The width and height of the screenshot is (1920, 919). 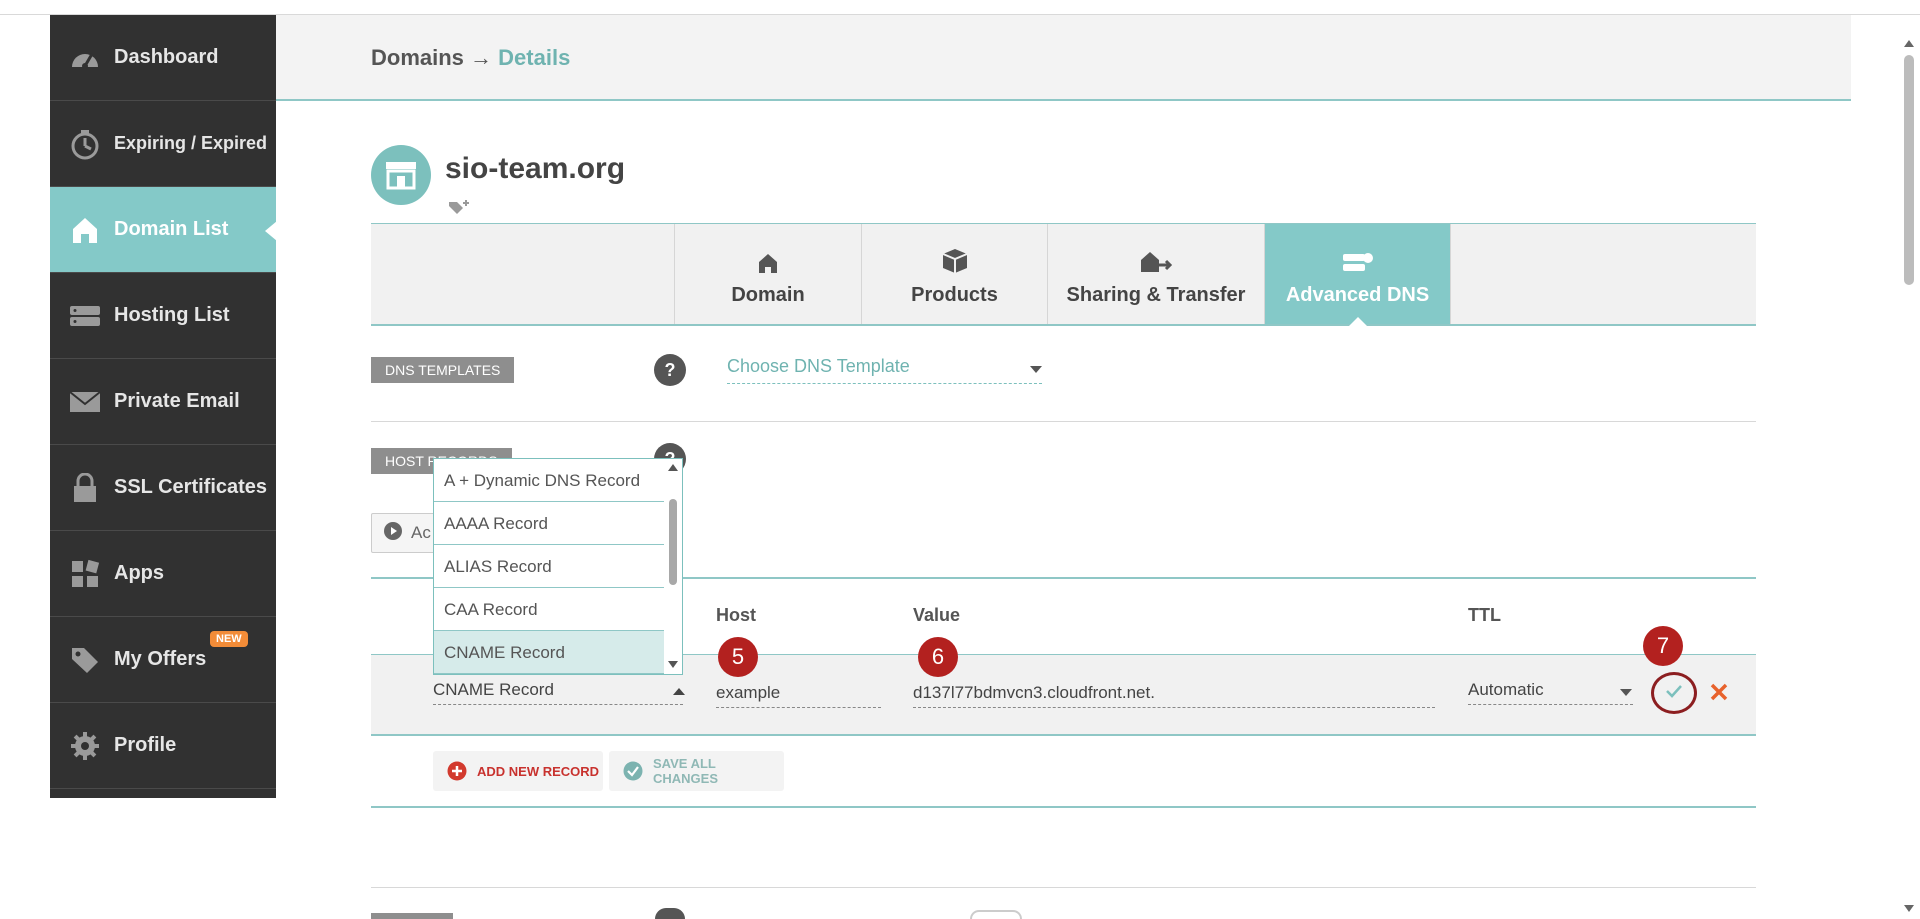 I want to click on record-type-value: CNAME Record, so click(x=493, y=689).